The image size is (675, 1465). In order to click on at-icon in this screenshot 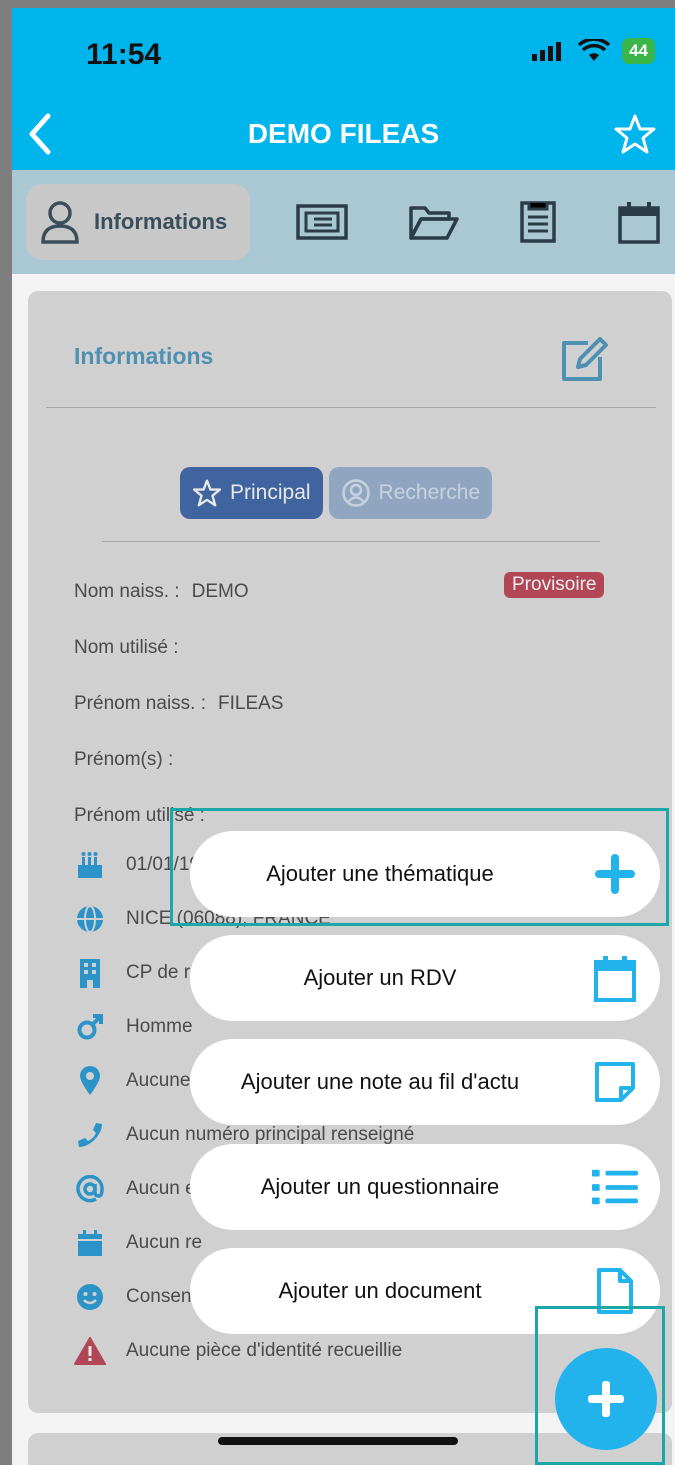, I will do `click(90, 1189)`.